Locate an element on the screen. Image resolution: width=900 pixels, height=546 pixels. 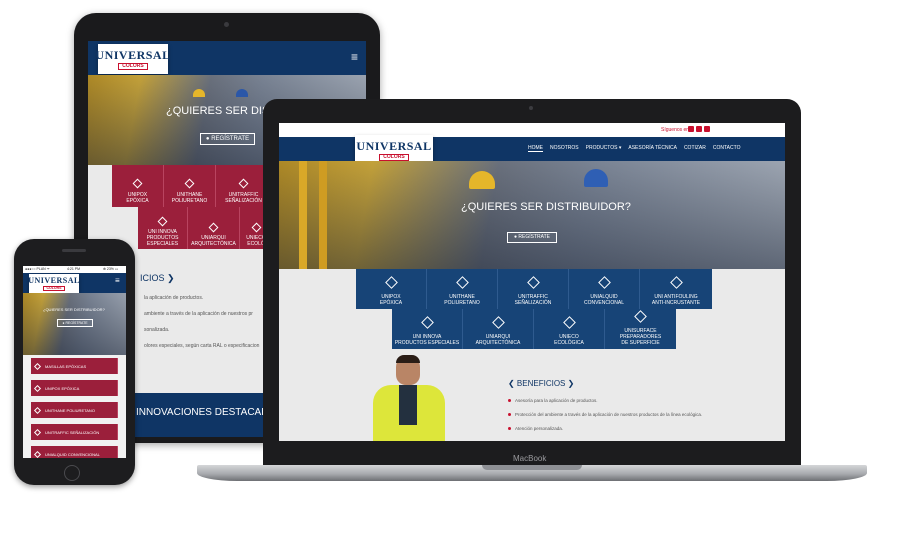
register-button: ● REGÍSTRATE is located at coordinates (532, 237).